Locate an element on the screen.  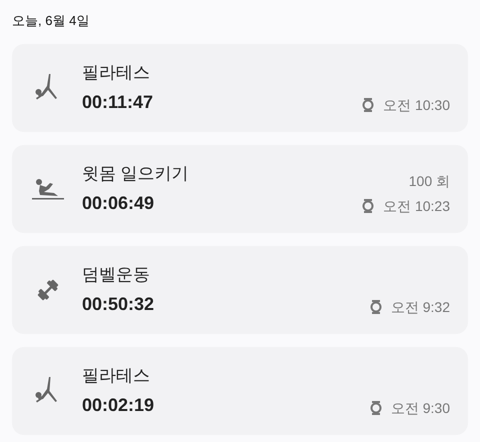
workout-duration: 00:50:32 is located at coordinates (118, 304).